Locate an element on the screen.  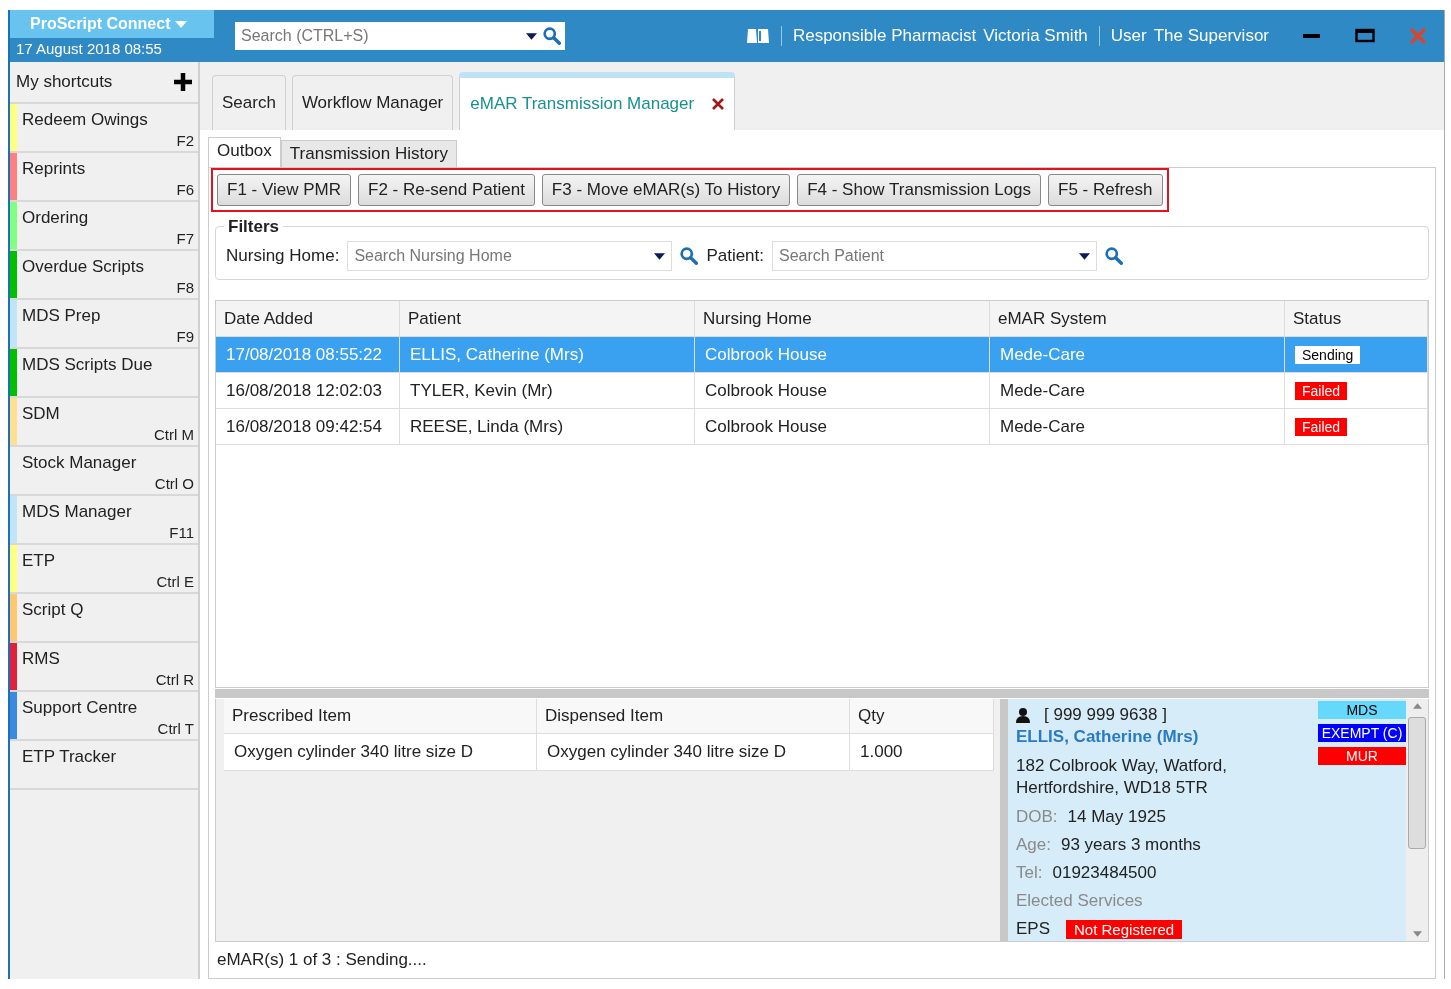
book-icon is located at coordinates (757, 36).